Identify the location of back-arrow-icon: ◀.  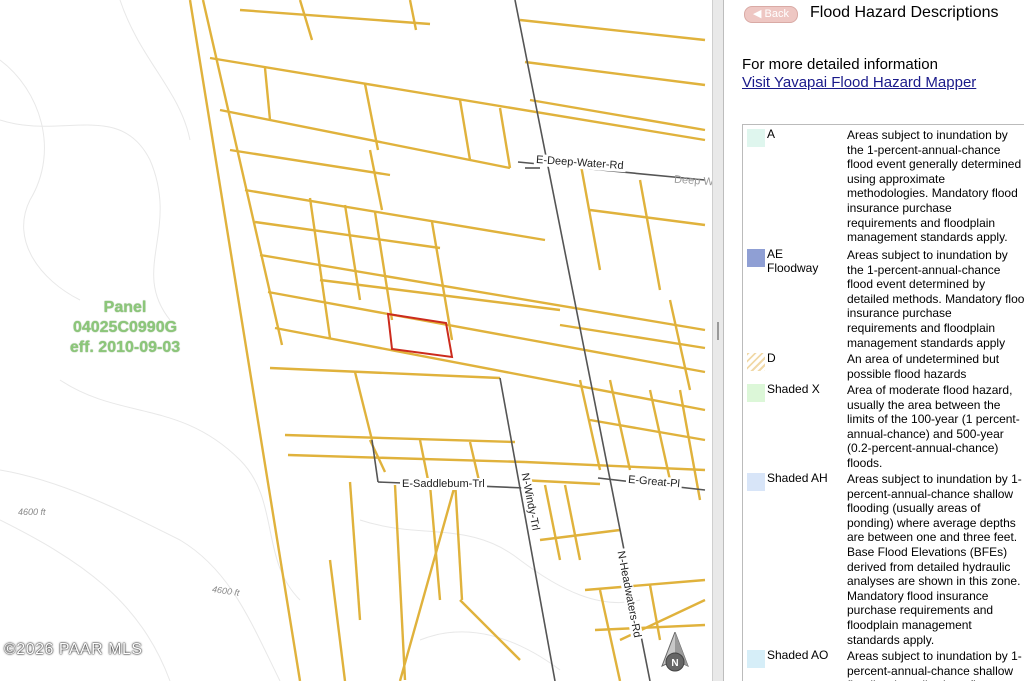
(757, 14).